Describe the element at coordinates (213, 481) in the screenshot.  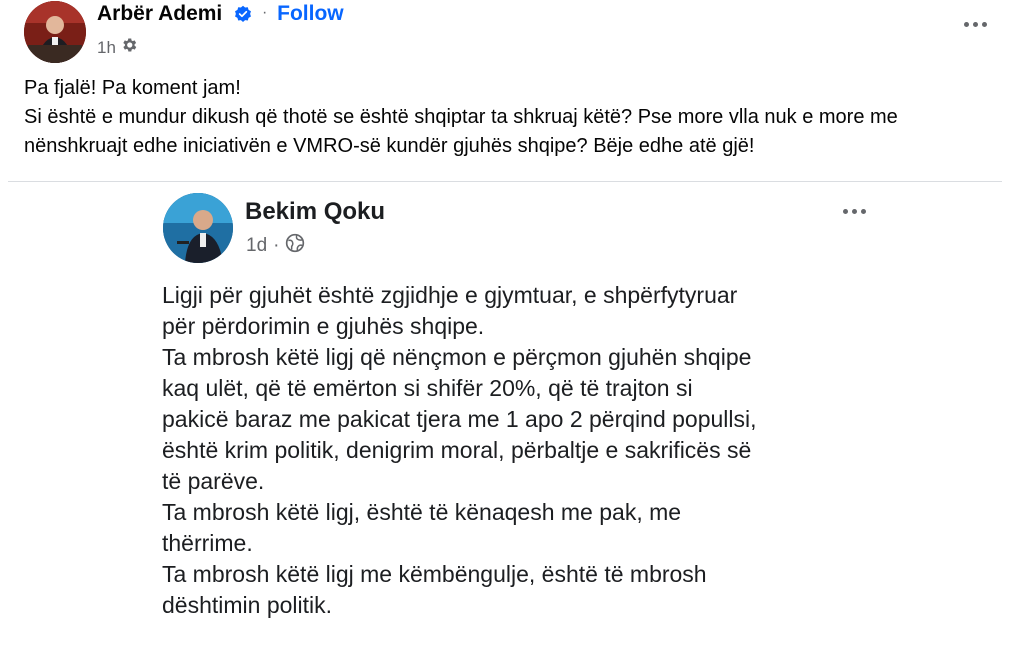
I see `shared-line: të parëve.` at that location.